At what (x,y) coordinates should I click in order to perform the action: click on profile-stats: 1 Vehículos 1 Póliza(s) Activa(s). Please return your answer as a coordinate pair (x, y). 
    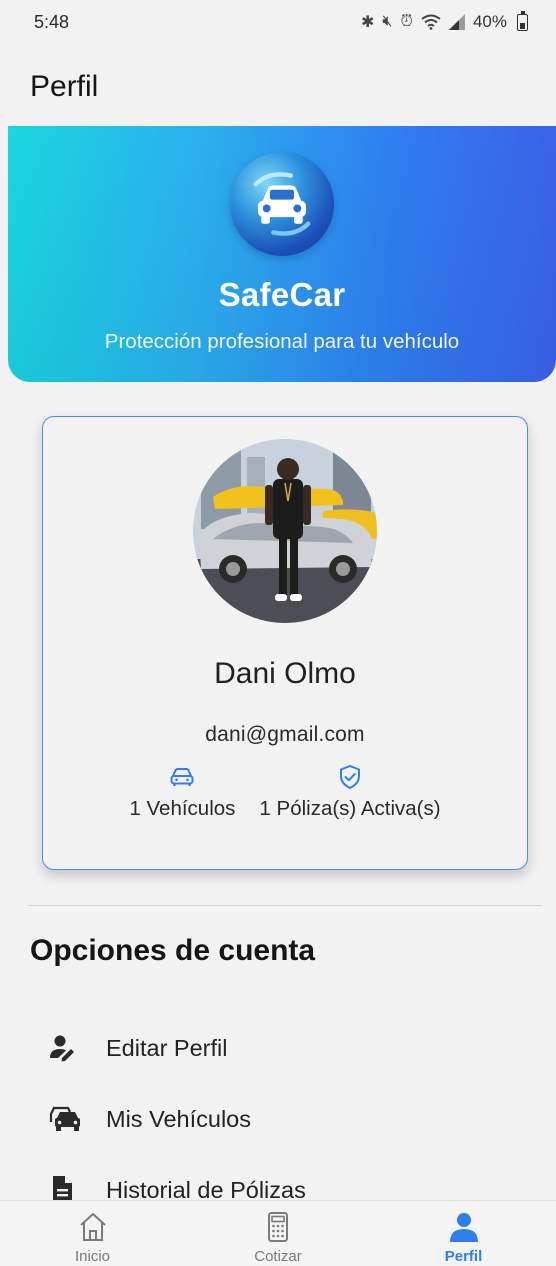
    Looking at the image, I should click on (285, 792).